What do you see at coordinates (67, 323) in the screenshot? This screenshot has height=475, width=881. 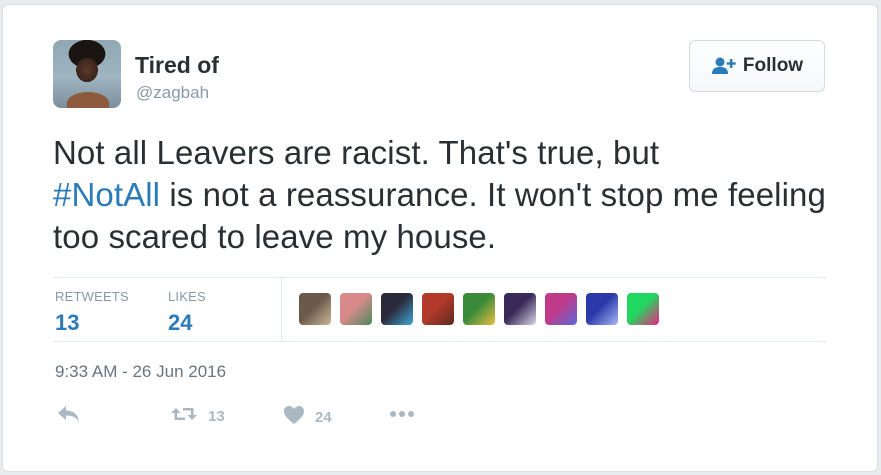 I see `retweets-count: 13` at bounding box center [67, 323].